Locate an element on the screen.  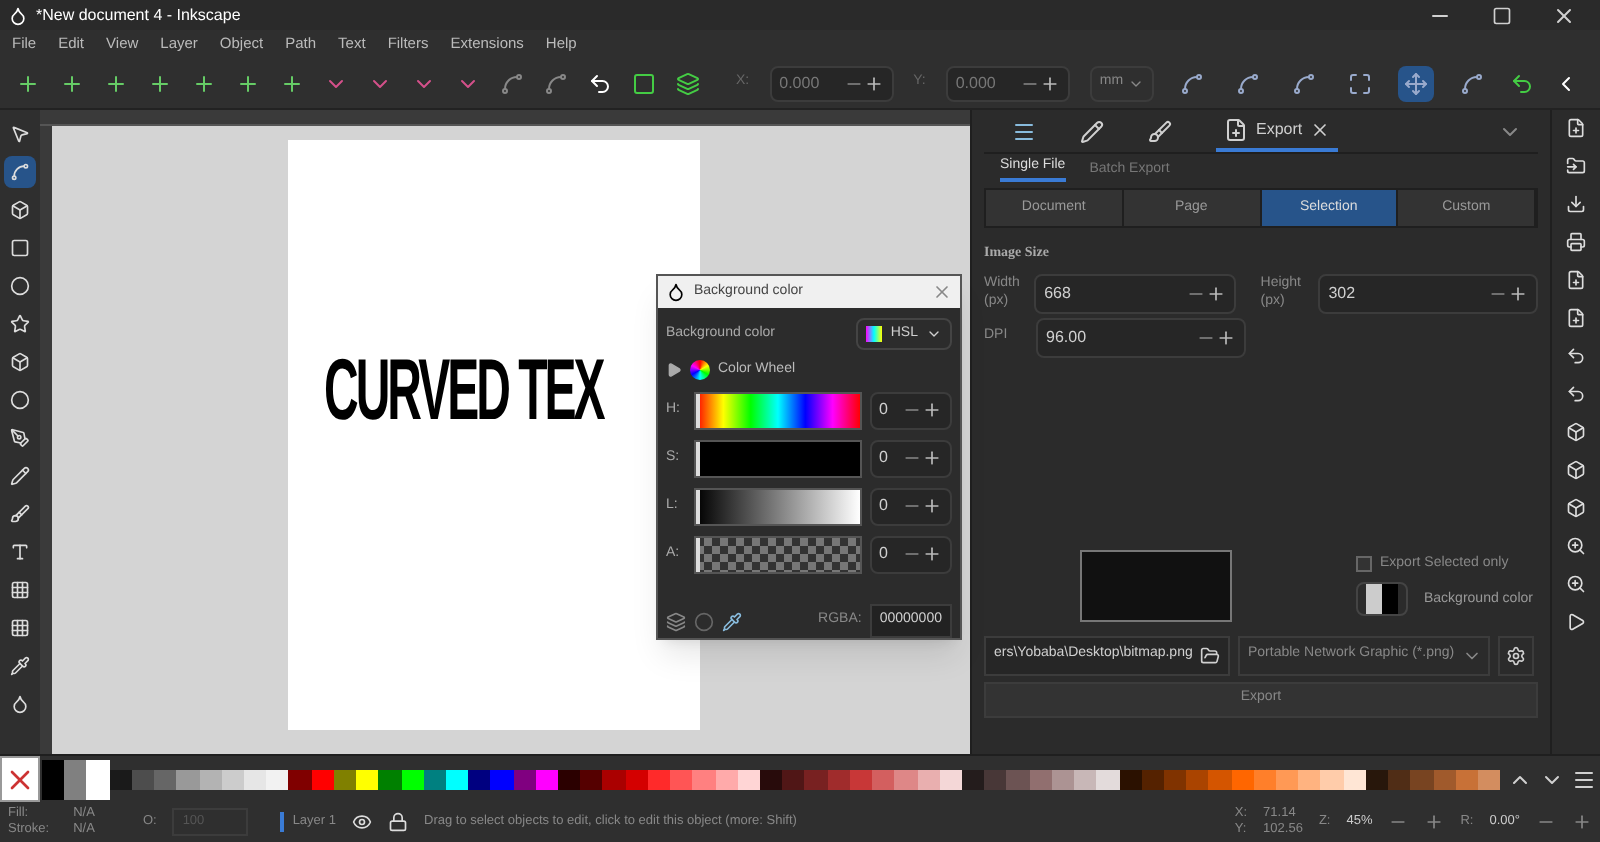
width-field: 668 is located at coordinates (1135, 293).